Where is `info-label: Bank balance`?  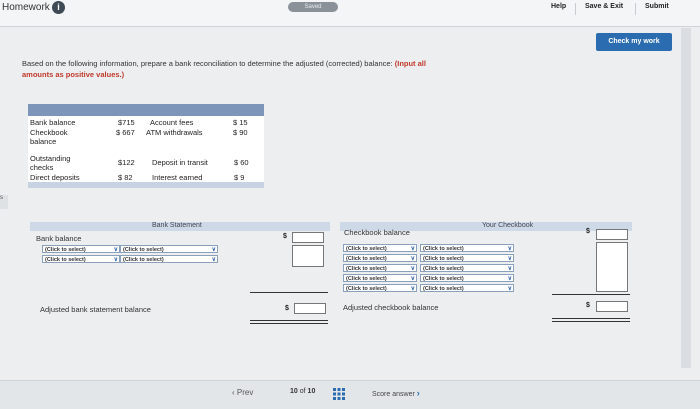
info-label: Bank balance is located at coordinates (53, 122).